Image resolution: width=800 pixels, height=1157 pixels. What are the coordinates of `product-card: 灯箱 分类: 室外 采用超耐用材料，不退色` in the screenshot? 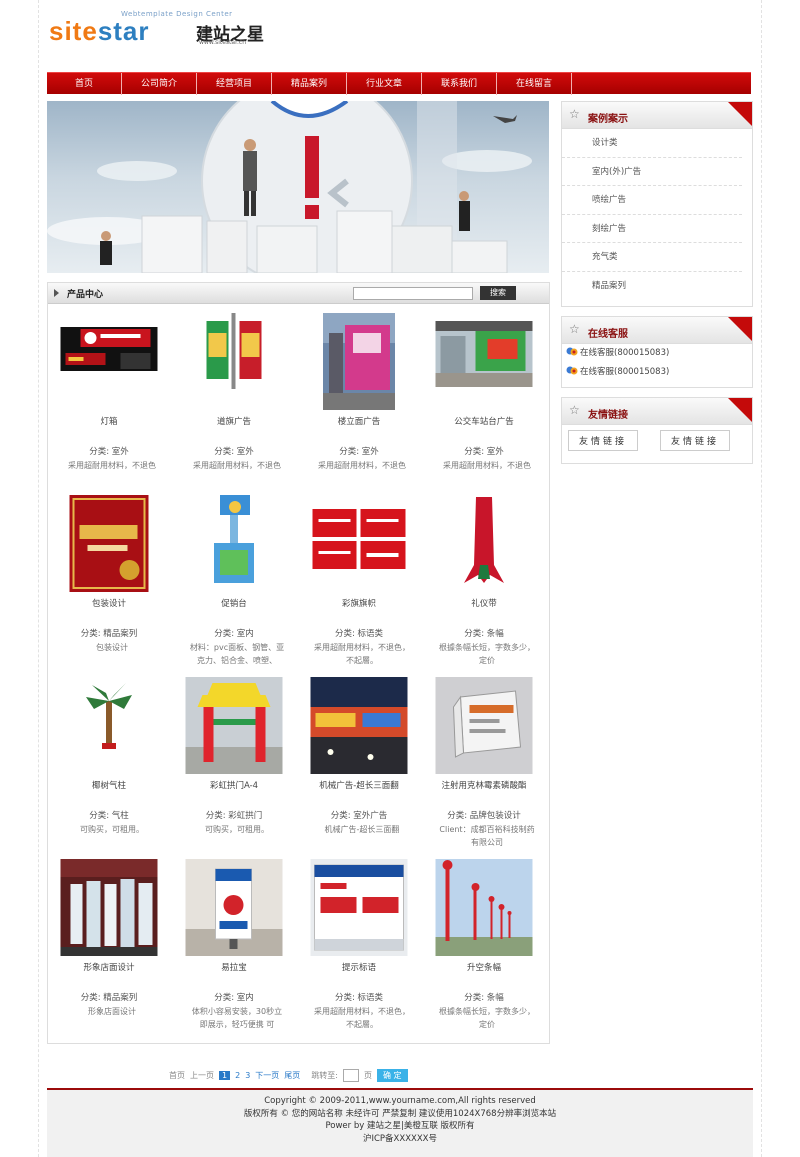 It's located at (109, 392).